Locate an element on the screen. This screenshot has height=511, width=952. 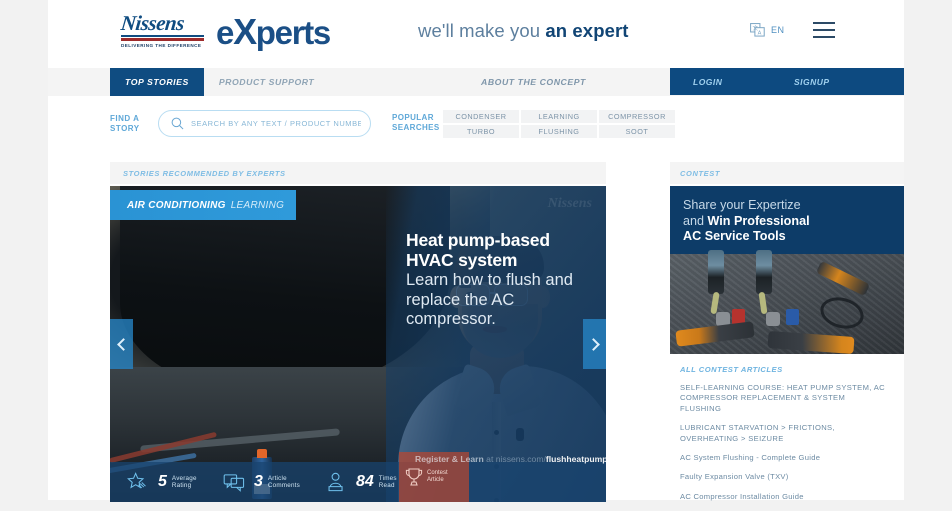
contest-badge-line-2: Article is located at coordinates (435, 480).